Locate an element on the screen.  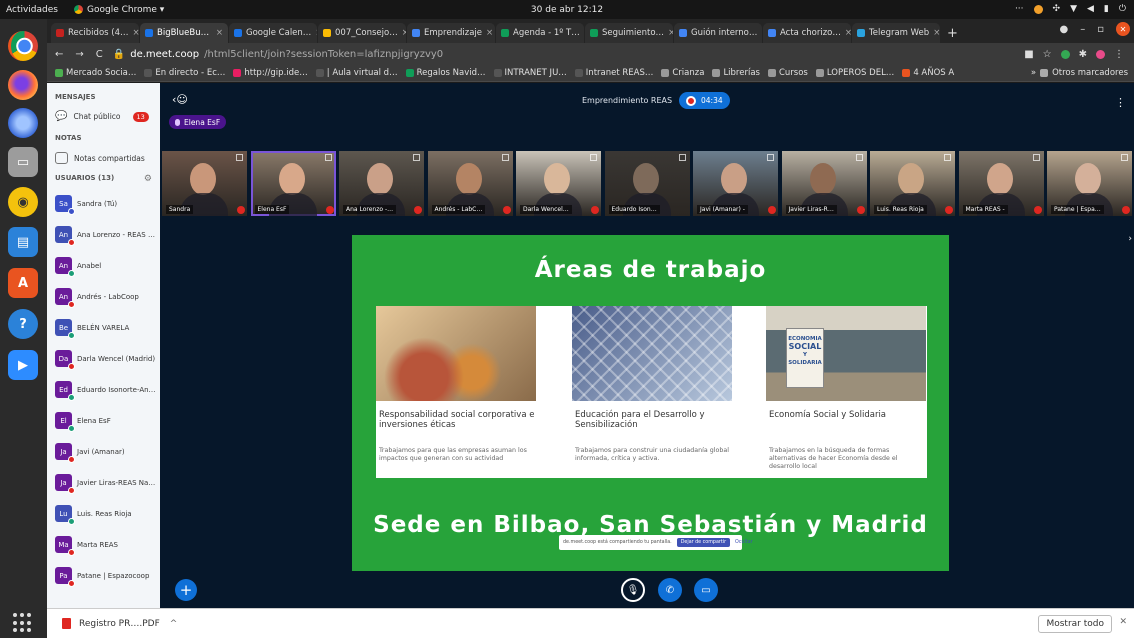
actions-plus-button: + is located at coordinates (186, 590).